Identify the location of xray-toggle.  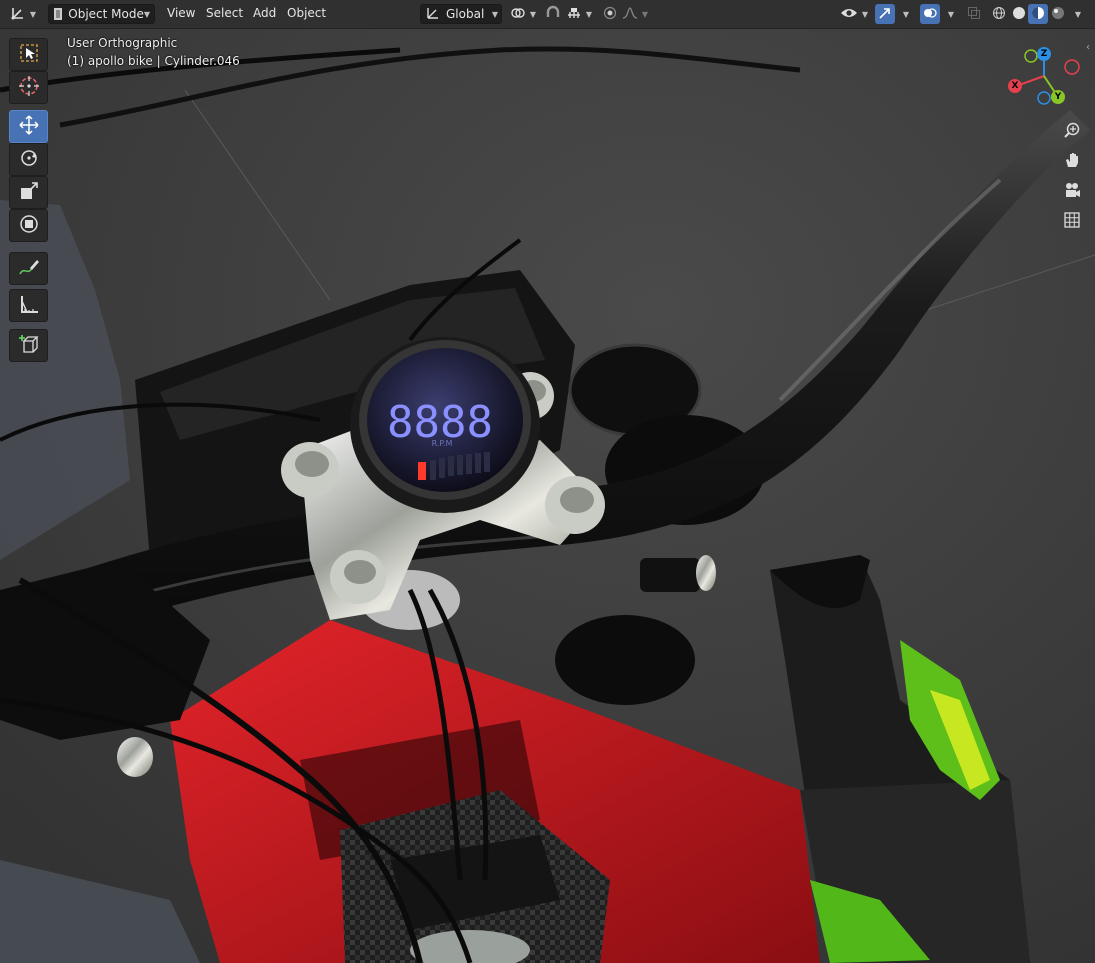
(974, 14).